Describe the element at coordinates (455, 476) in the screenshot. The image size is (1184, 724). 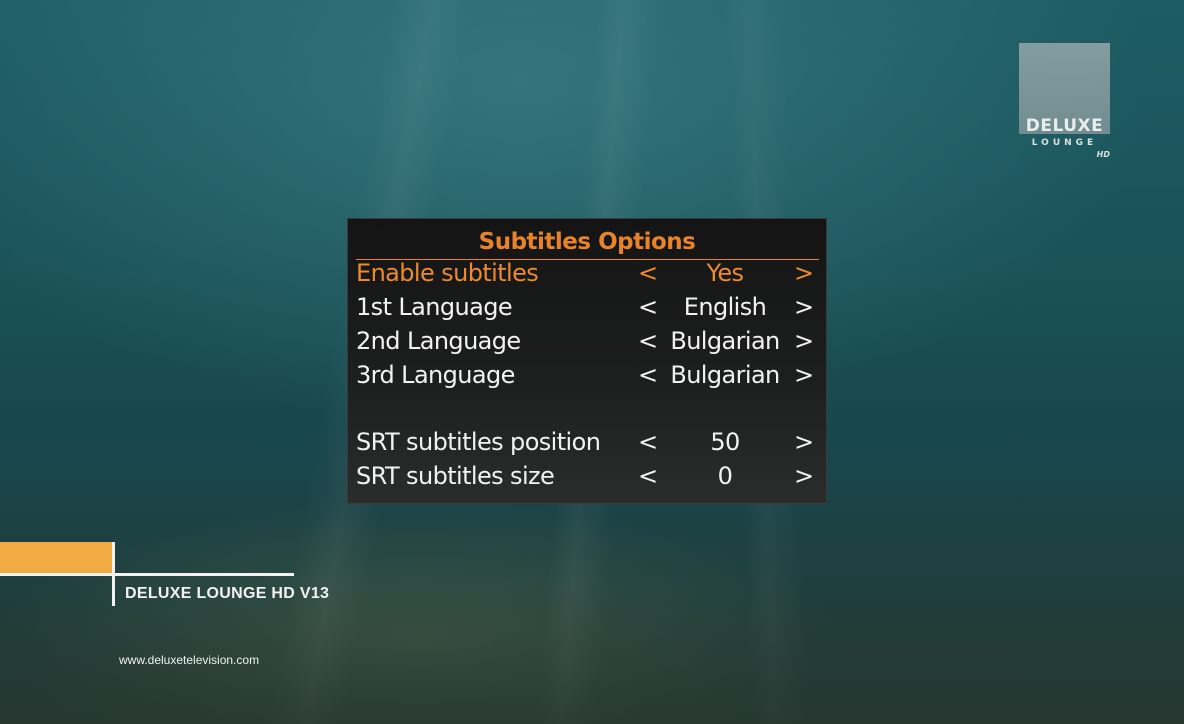
I see `option-label: SRT subtitles size` at that location.